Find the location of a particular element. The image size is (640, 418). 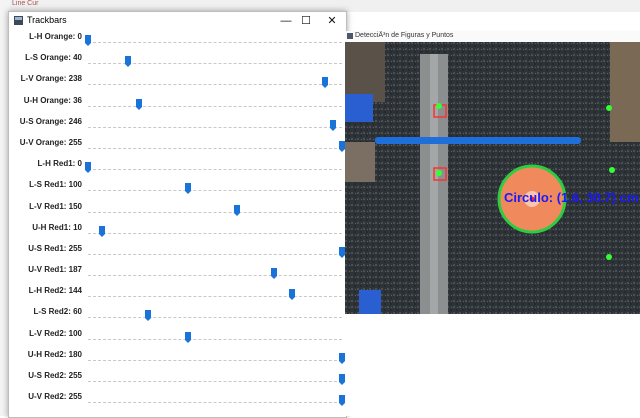

slider-row: U-V Orange: 255 is located at coordinates (177, 146).